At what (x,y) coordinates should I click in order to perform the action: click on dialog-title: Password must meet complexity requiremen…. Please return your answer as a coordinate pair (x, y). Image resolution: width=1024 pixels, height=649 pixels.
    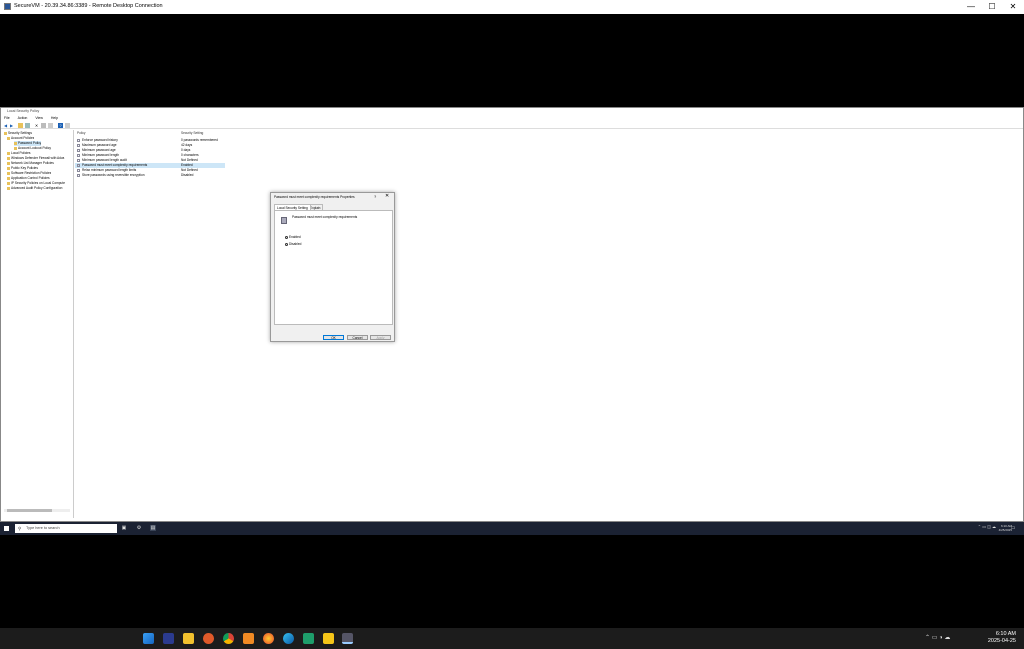
    Looking at the image, I should click on (314, 197).